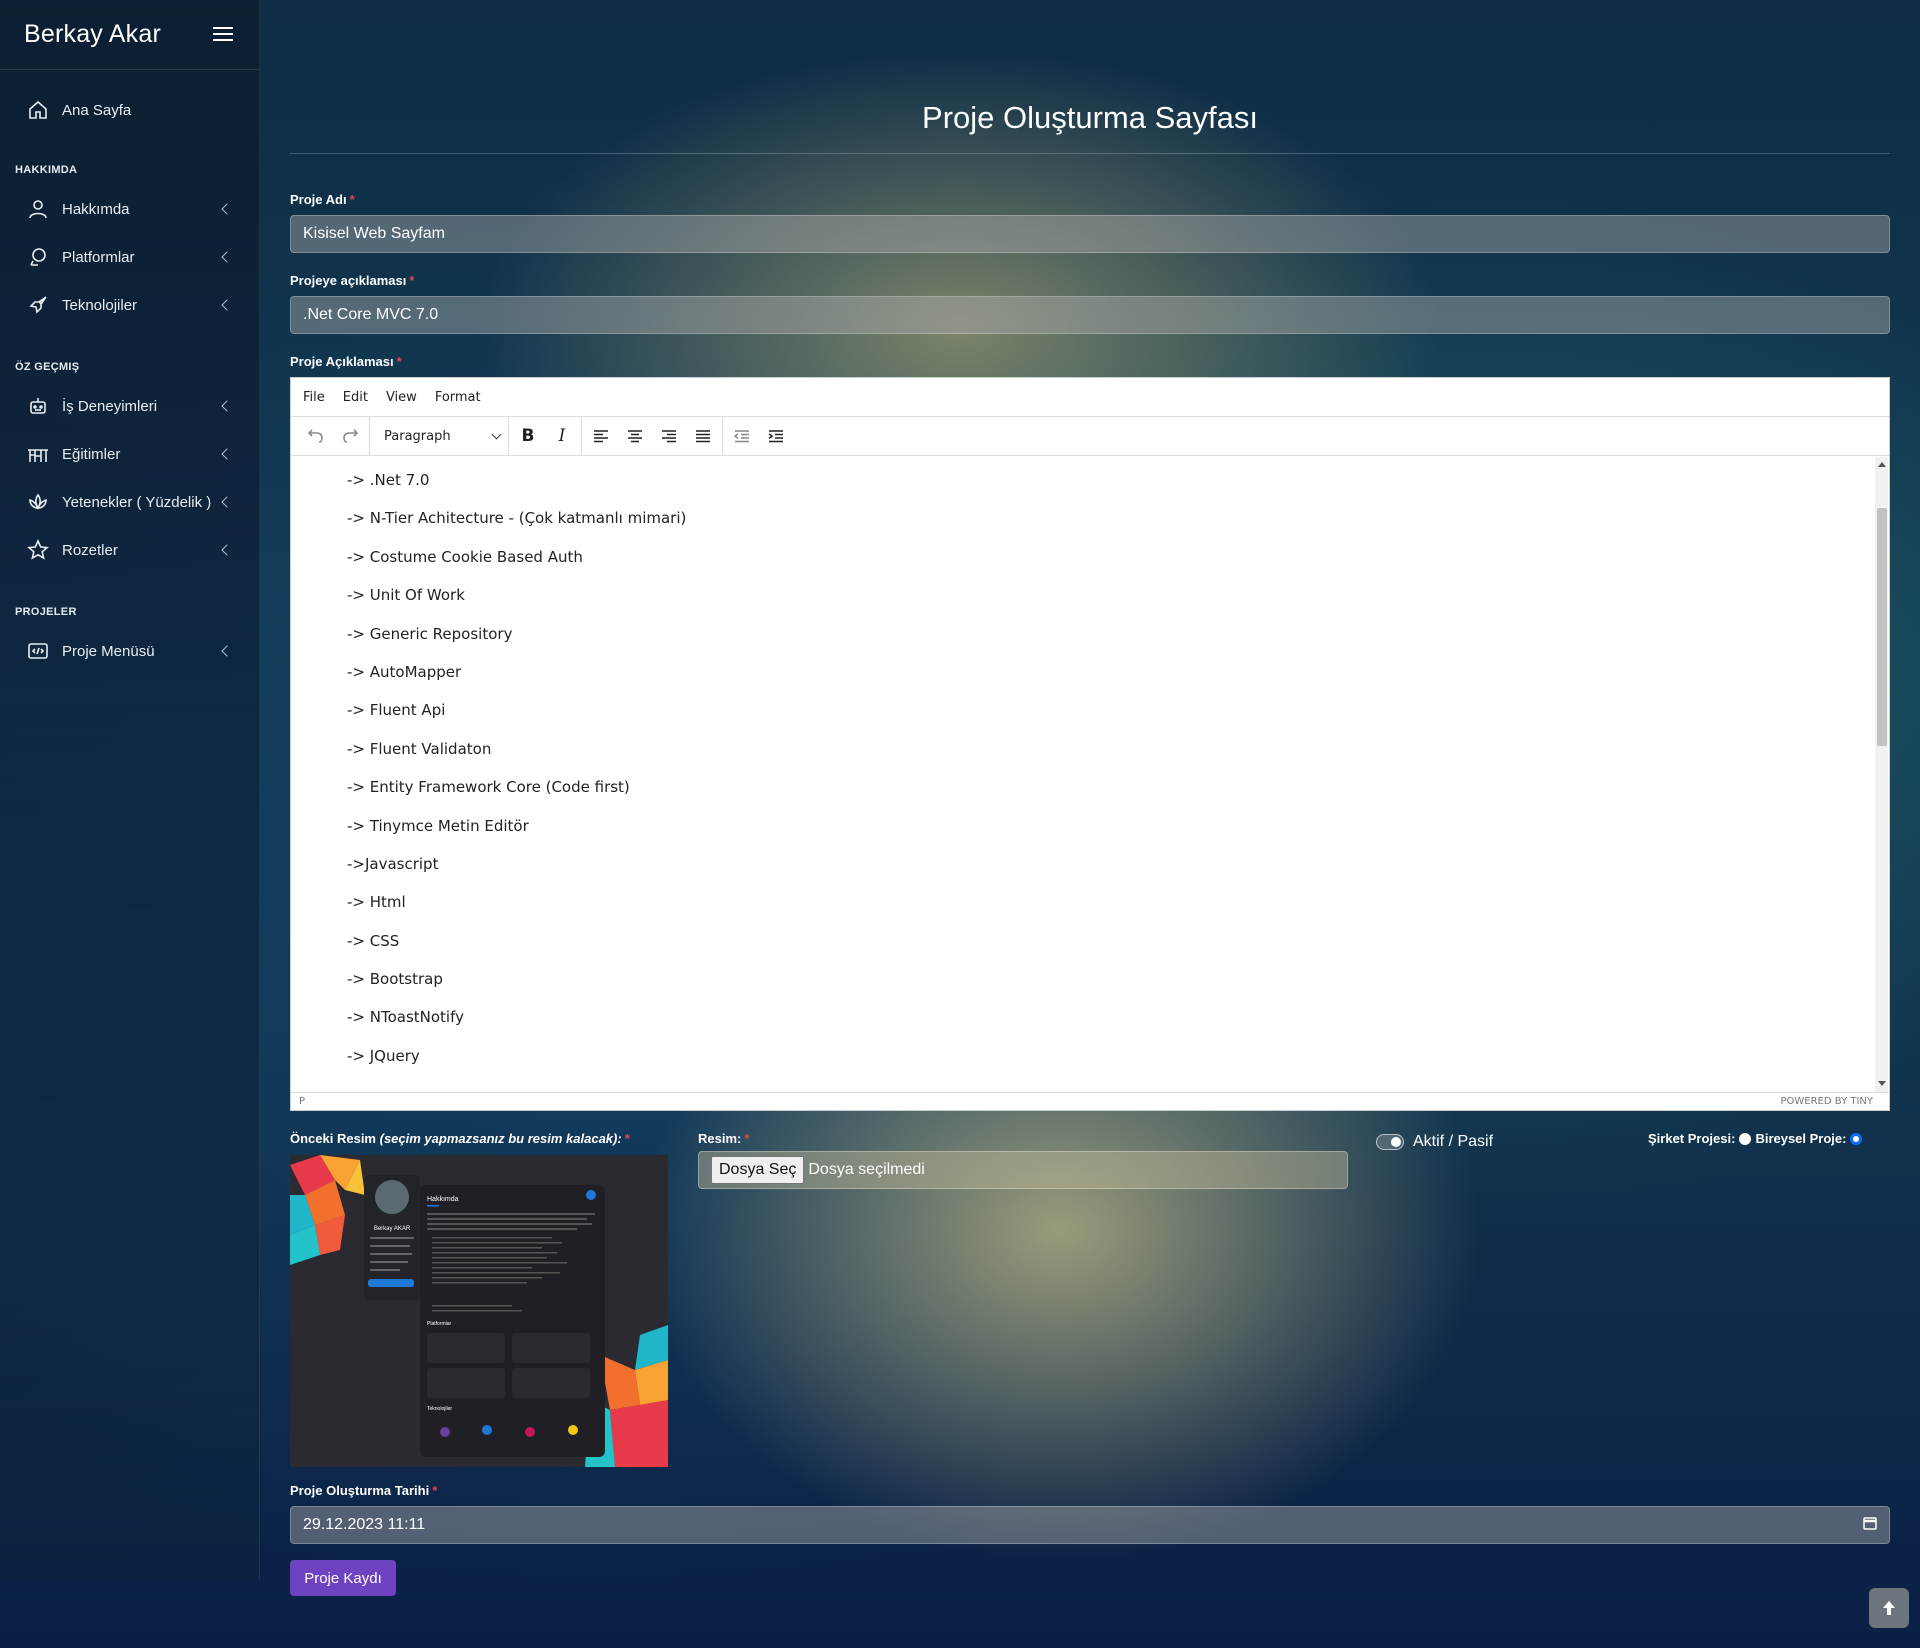 The image size is (1920, 1648). I want to click on align-center-icon, so click(635, 436).